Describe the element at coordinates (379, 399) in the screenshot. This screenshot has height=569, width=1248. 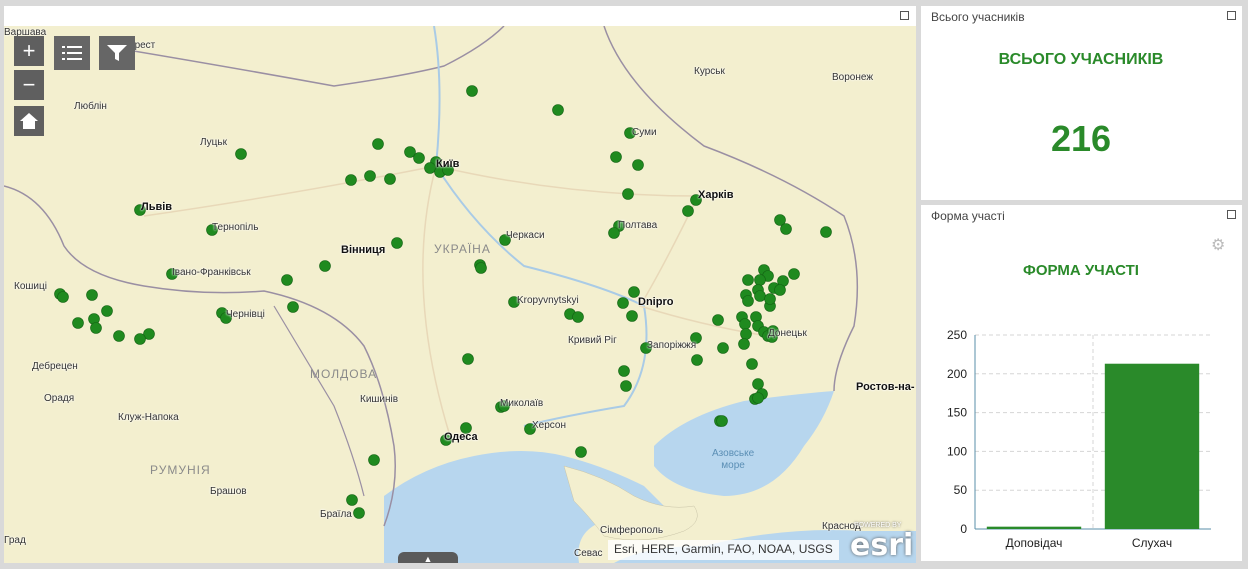
I see `city-label: Кишинів` at that location.